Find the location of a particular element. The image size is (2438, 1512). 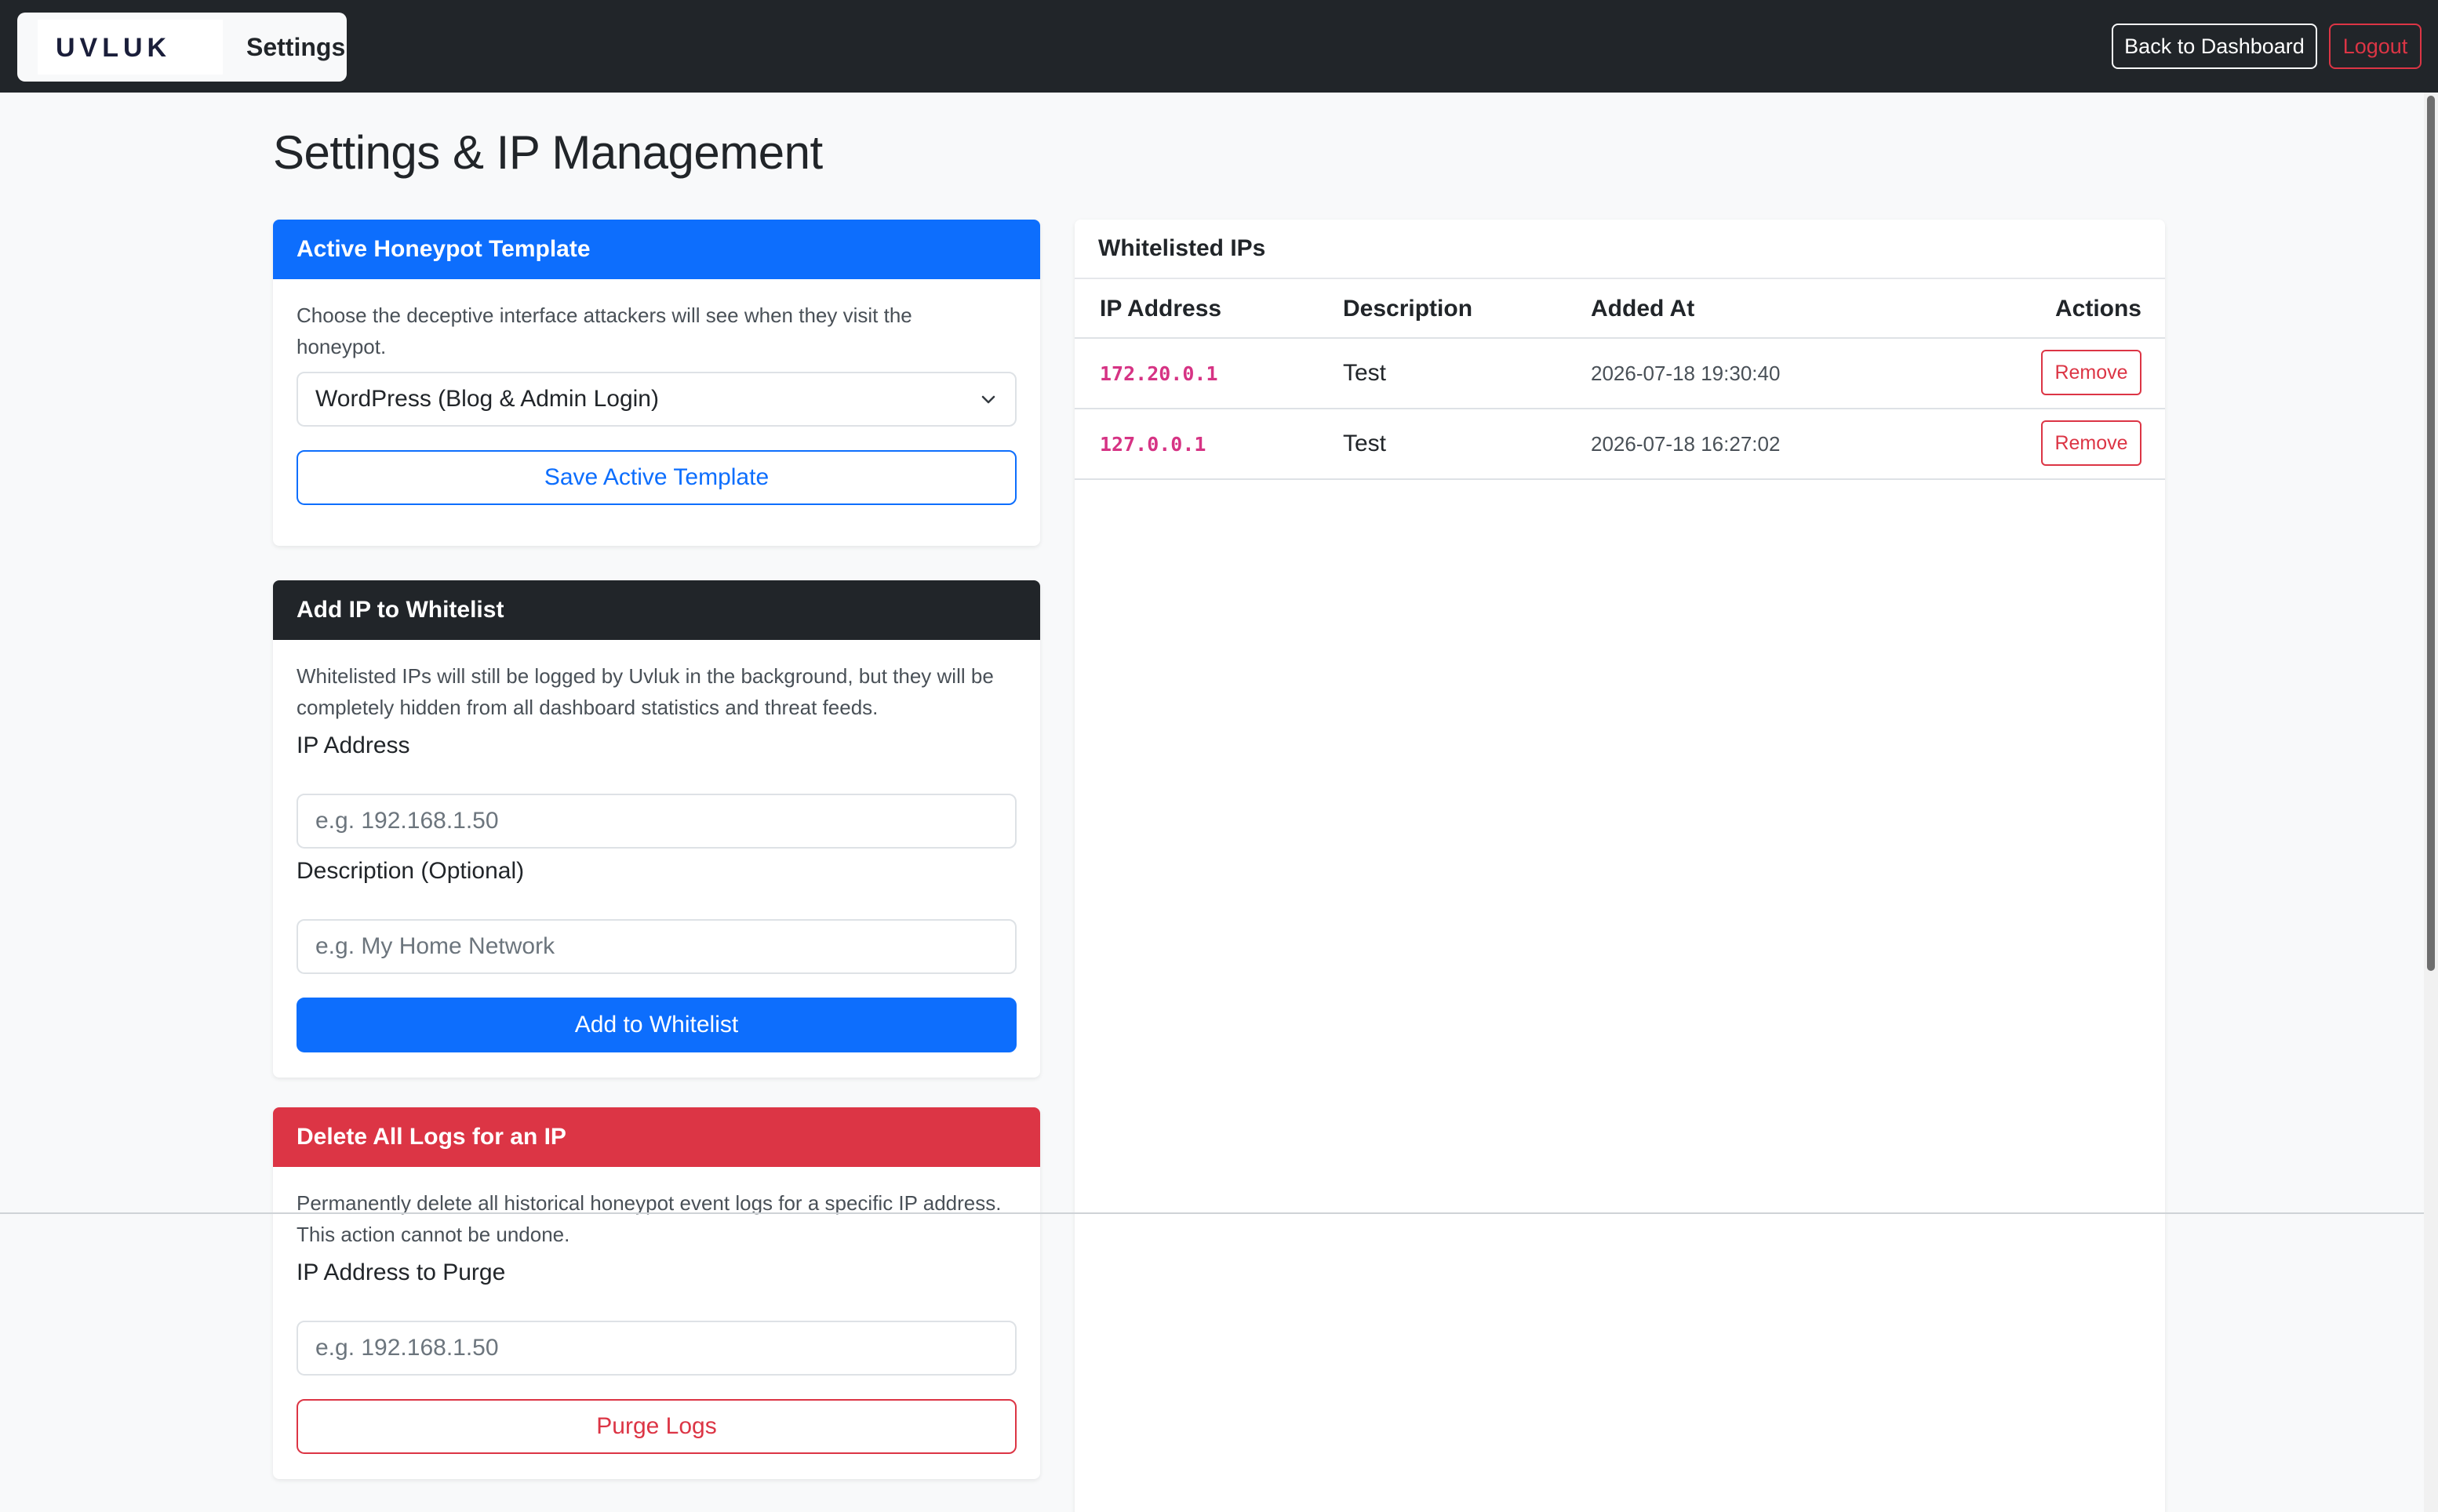

vertical-scrollbar is located at coordinates (2431, 802).